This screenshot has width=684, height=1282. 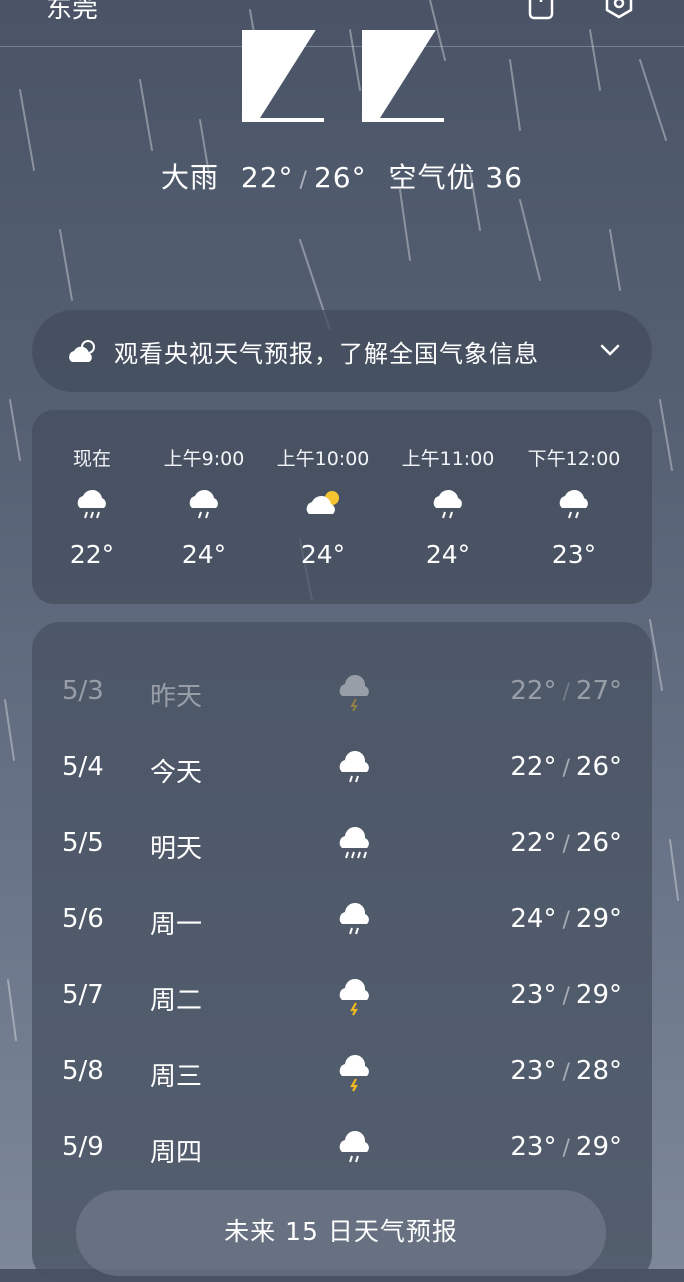 I want to click on day-date: 5/7, so click(x=83, y=995).